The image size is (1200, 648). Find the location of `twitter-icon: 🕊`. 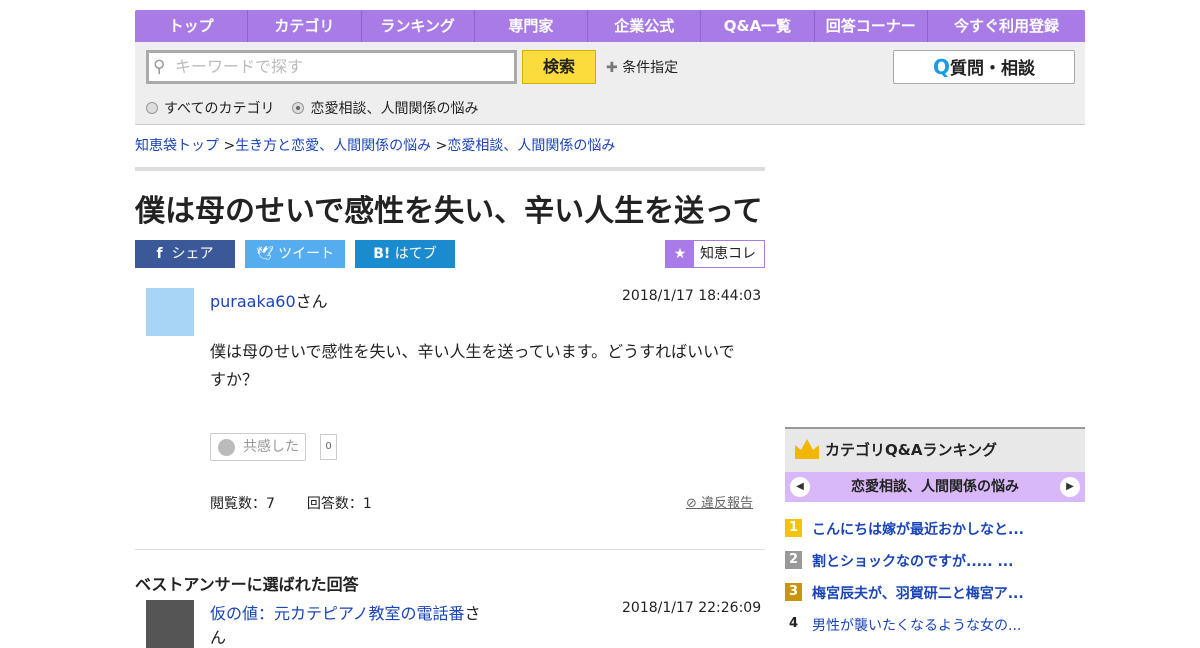

twitter-icon: 🕊 is located at coordinates (264, 254).